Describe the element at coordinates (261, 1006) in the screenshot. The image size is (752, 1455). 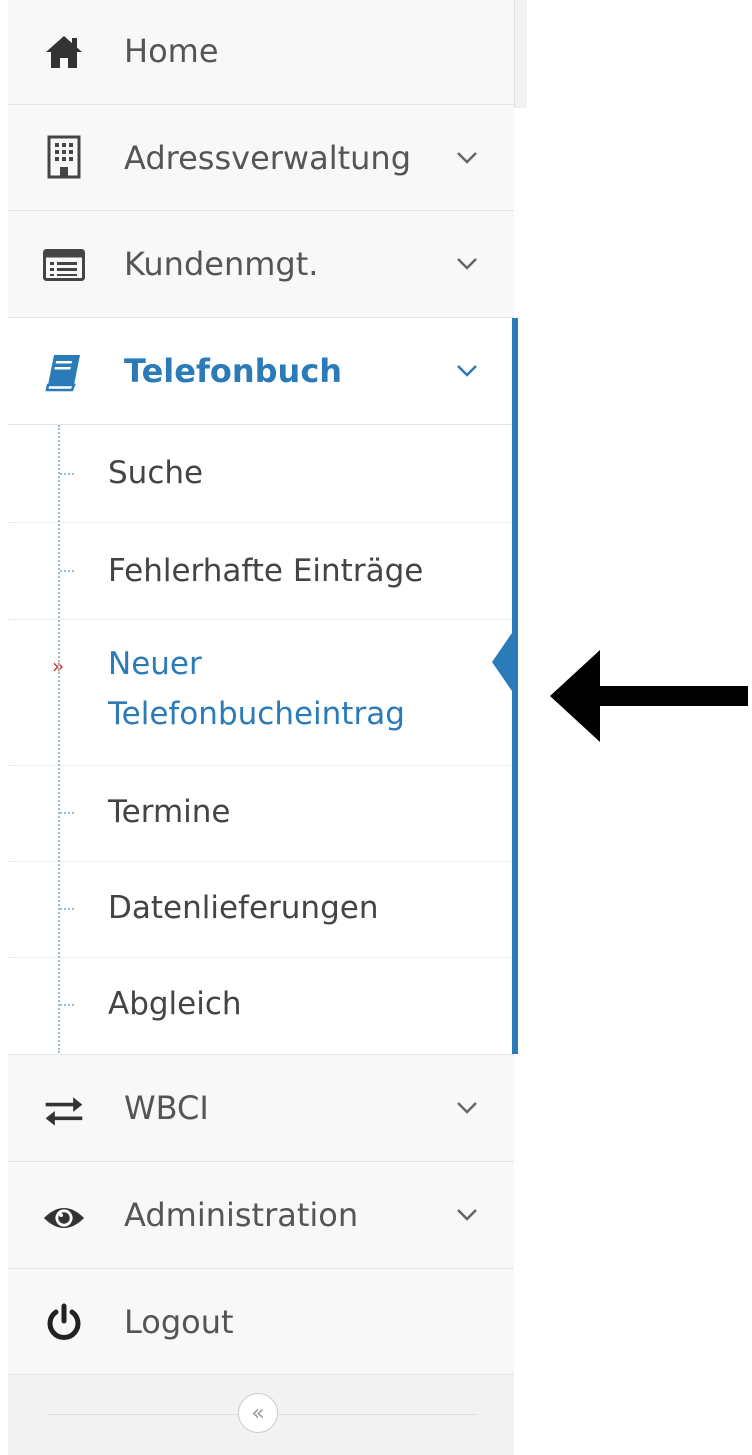
I see `submenu-item-abgleich: Abgleich` at that location.